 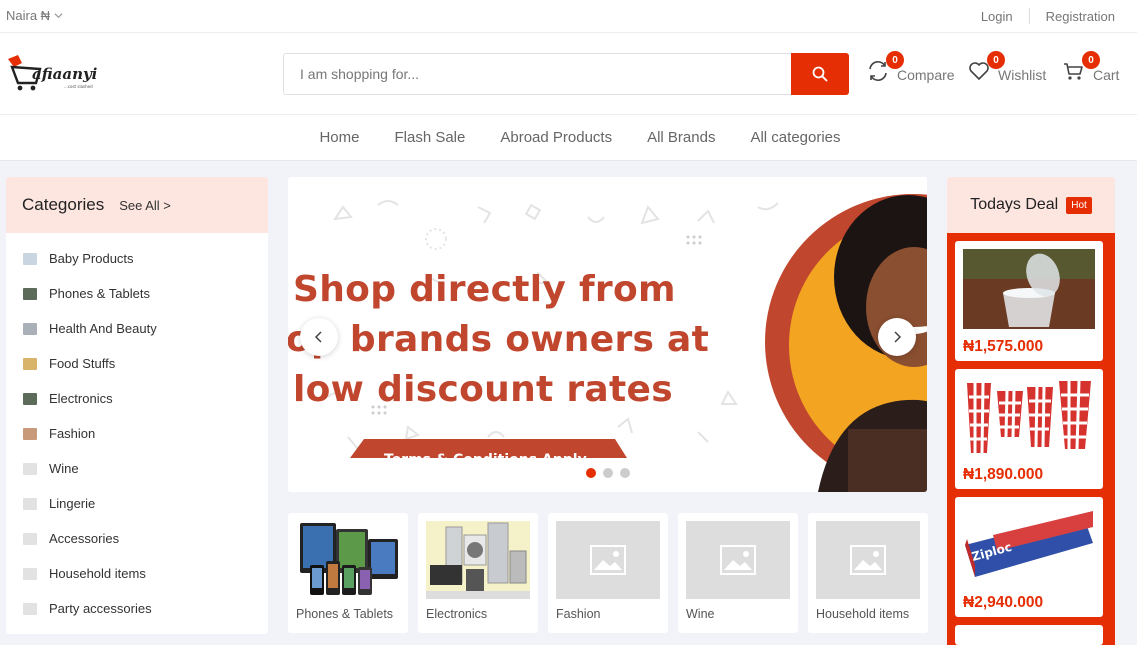 What do you see at coordinates (64, 468) in the screenshot?
I see `category-label: Wine` at bounding box center [64, 468].